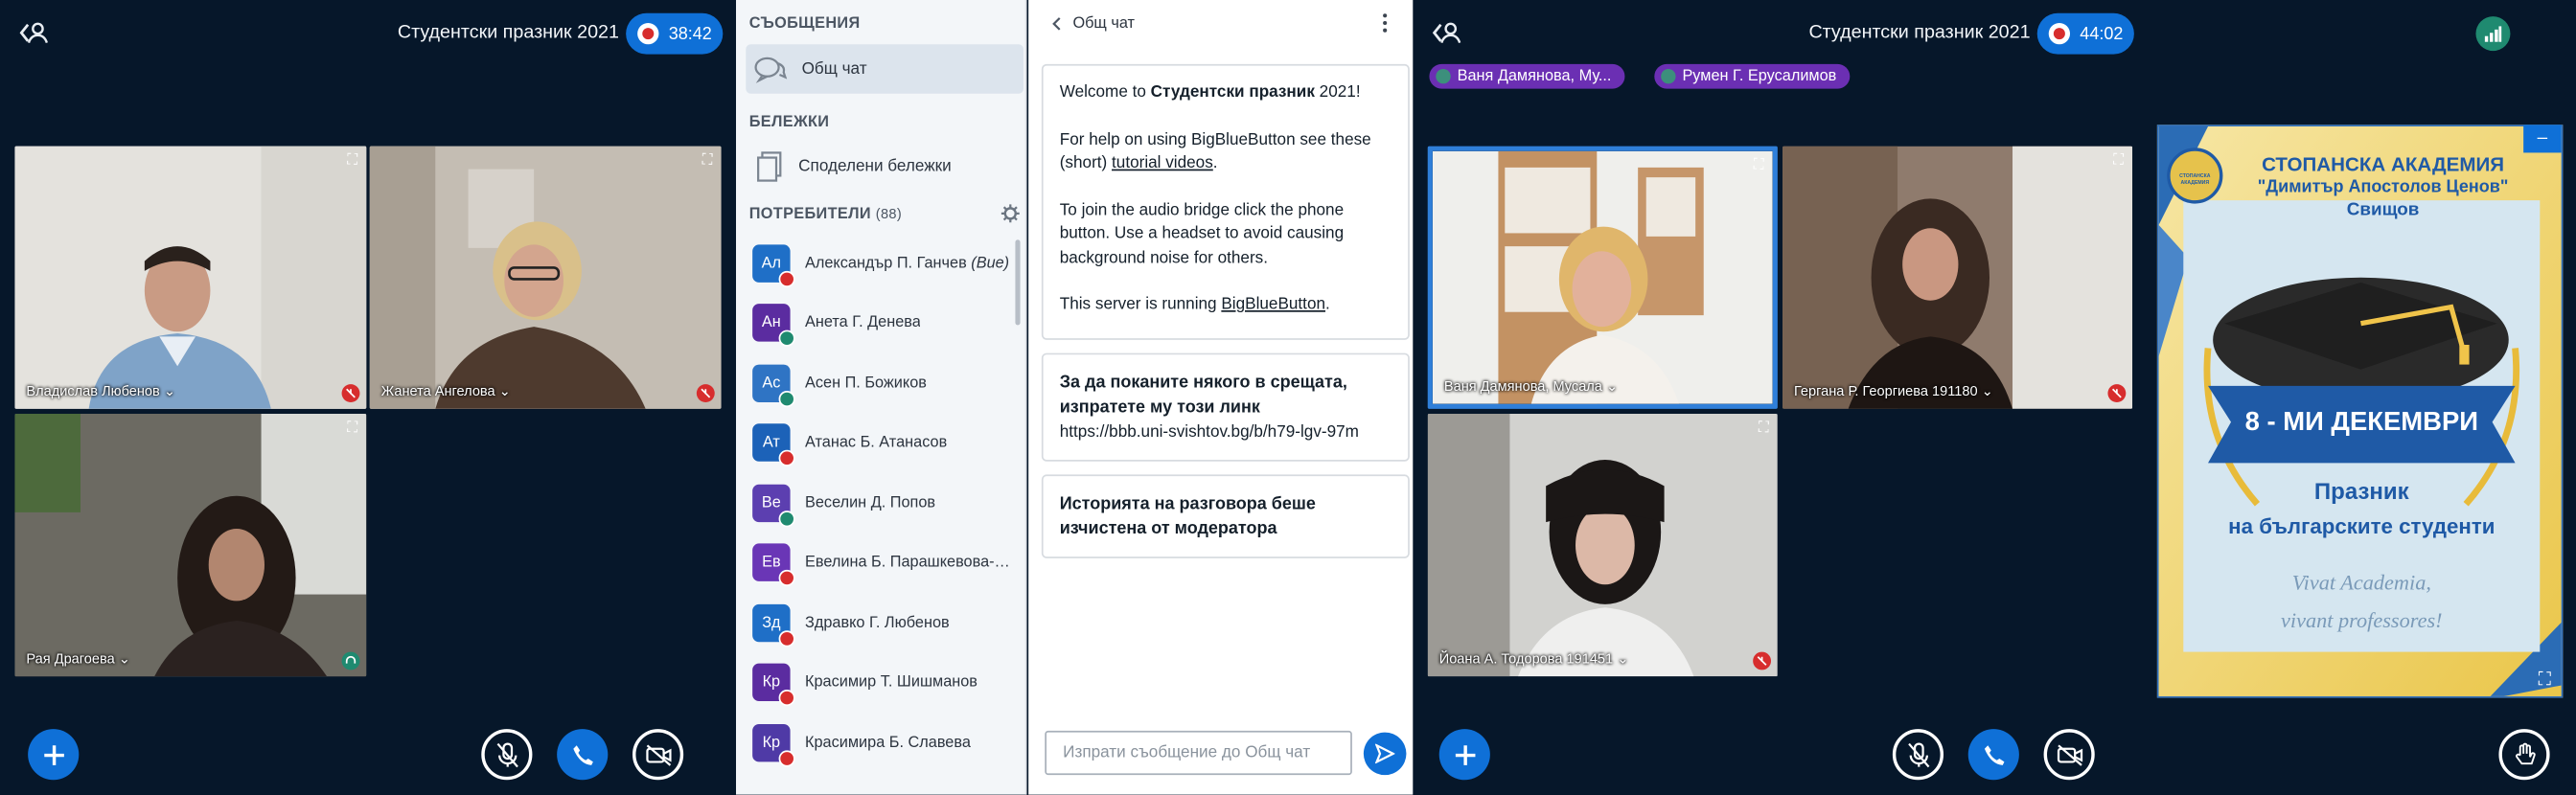  Describe the element at coordinates (100, 391) in the screenshot. I see `participant-name: Владислав Любенов ⌄` at that location.